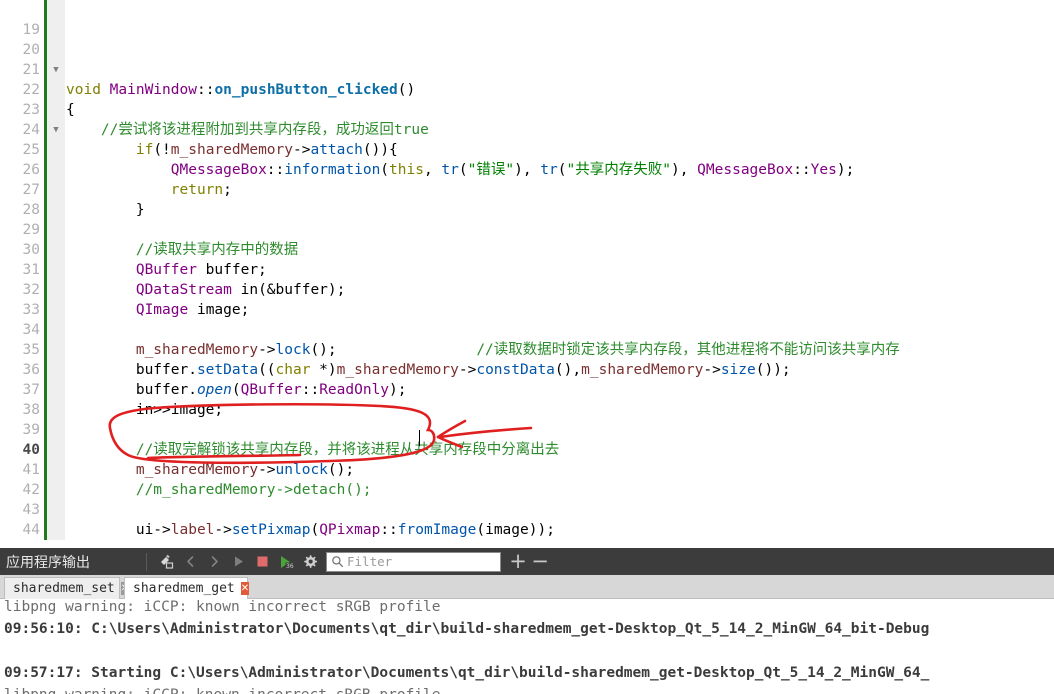 This screenshot has height=694, width=1054. Describe the element at coordinates (112, 379) in the screenshot. I see `code-line: 36 in>>image;` at that location.